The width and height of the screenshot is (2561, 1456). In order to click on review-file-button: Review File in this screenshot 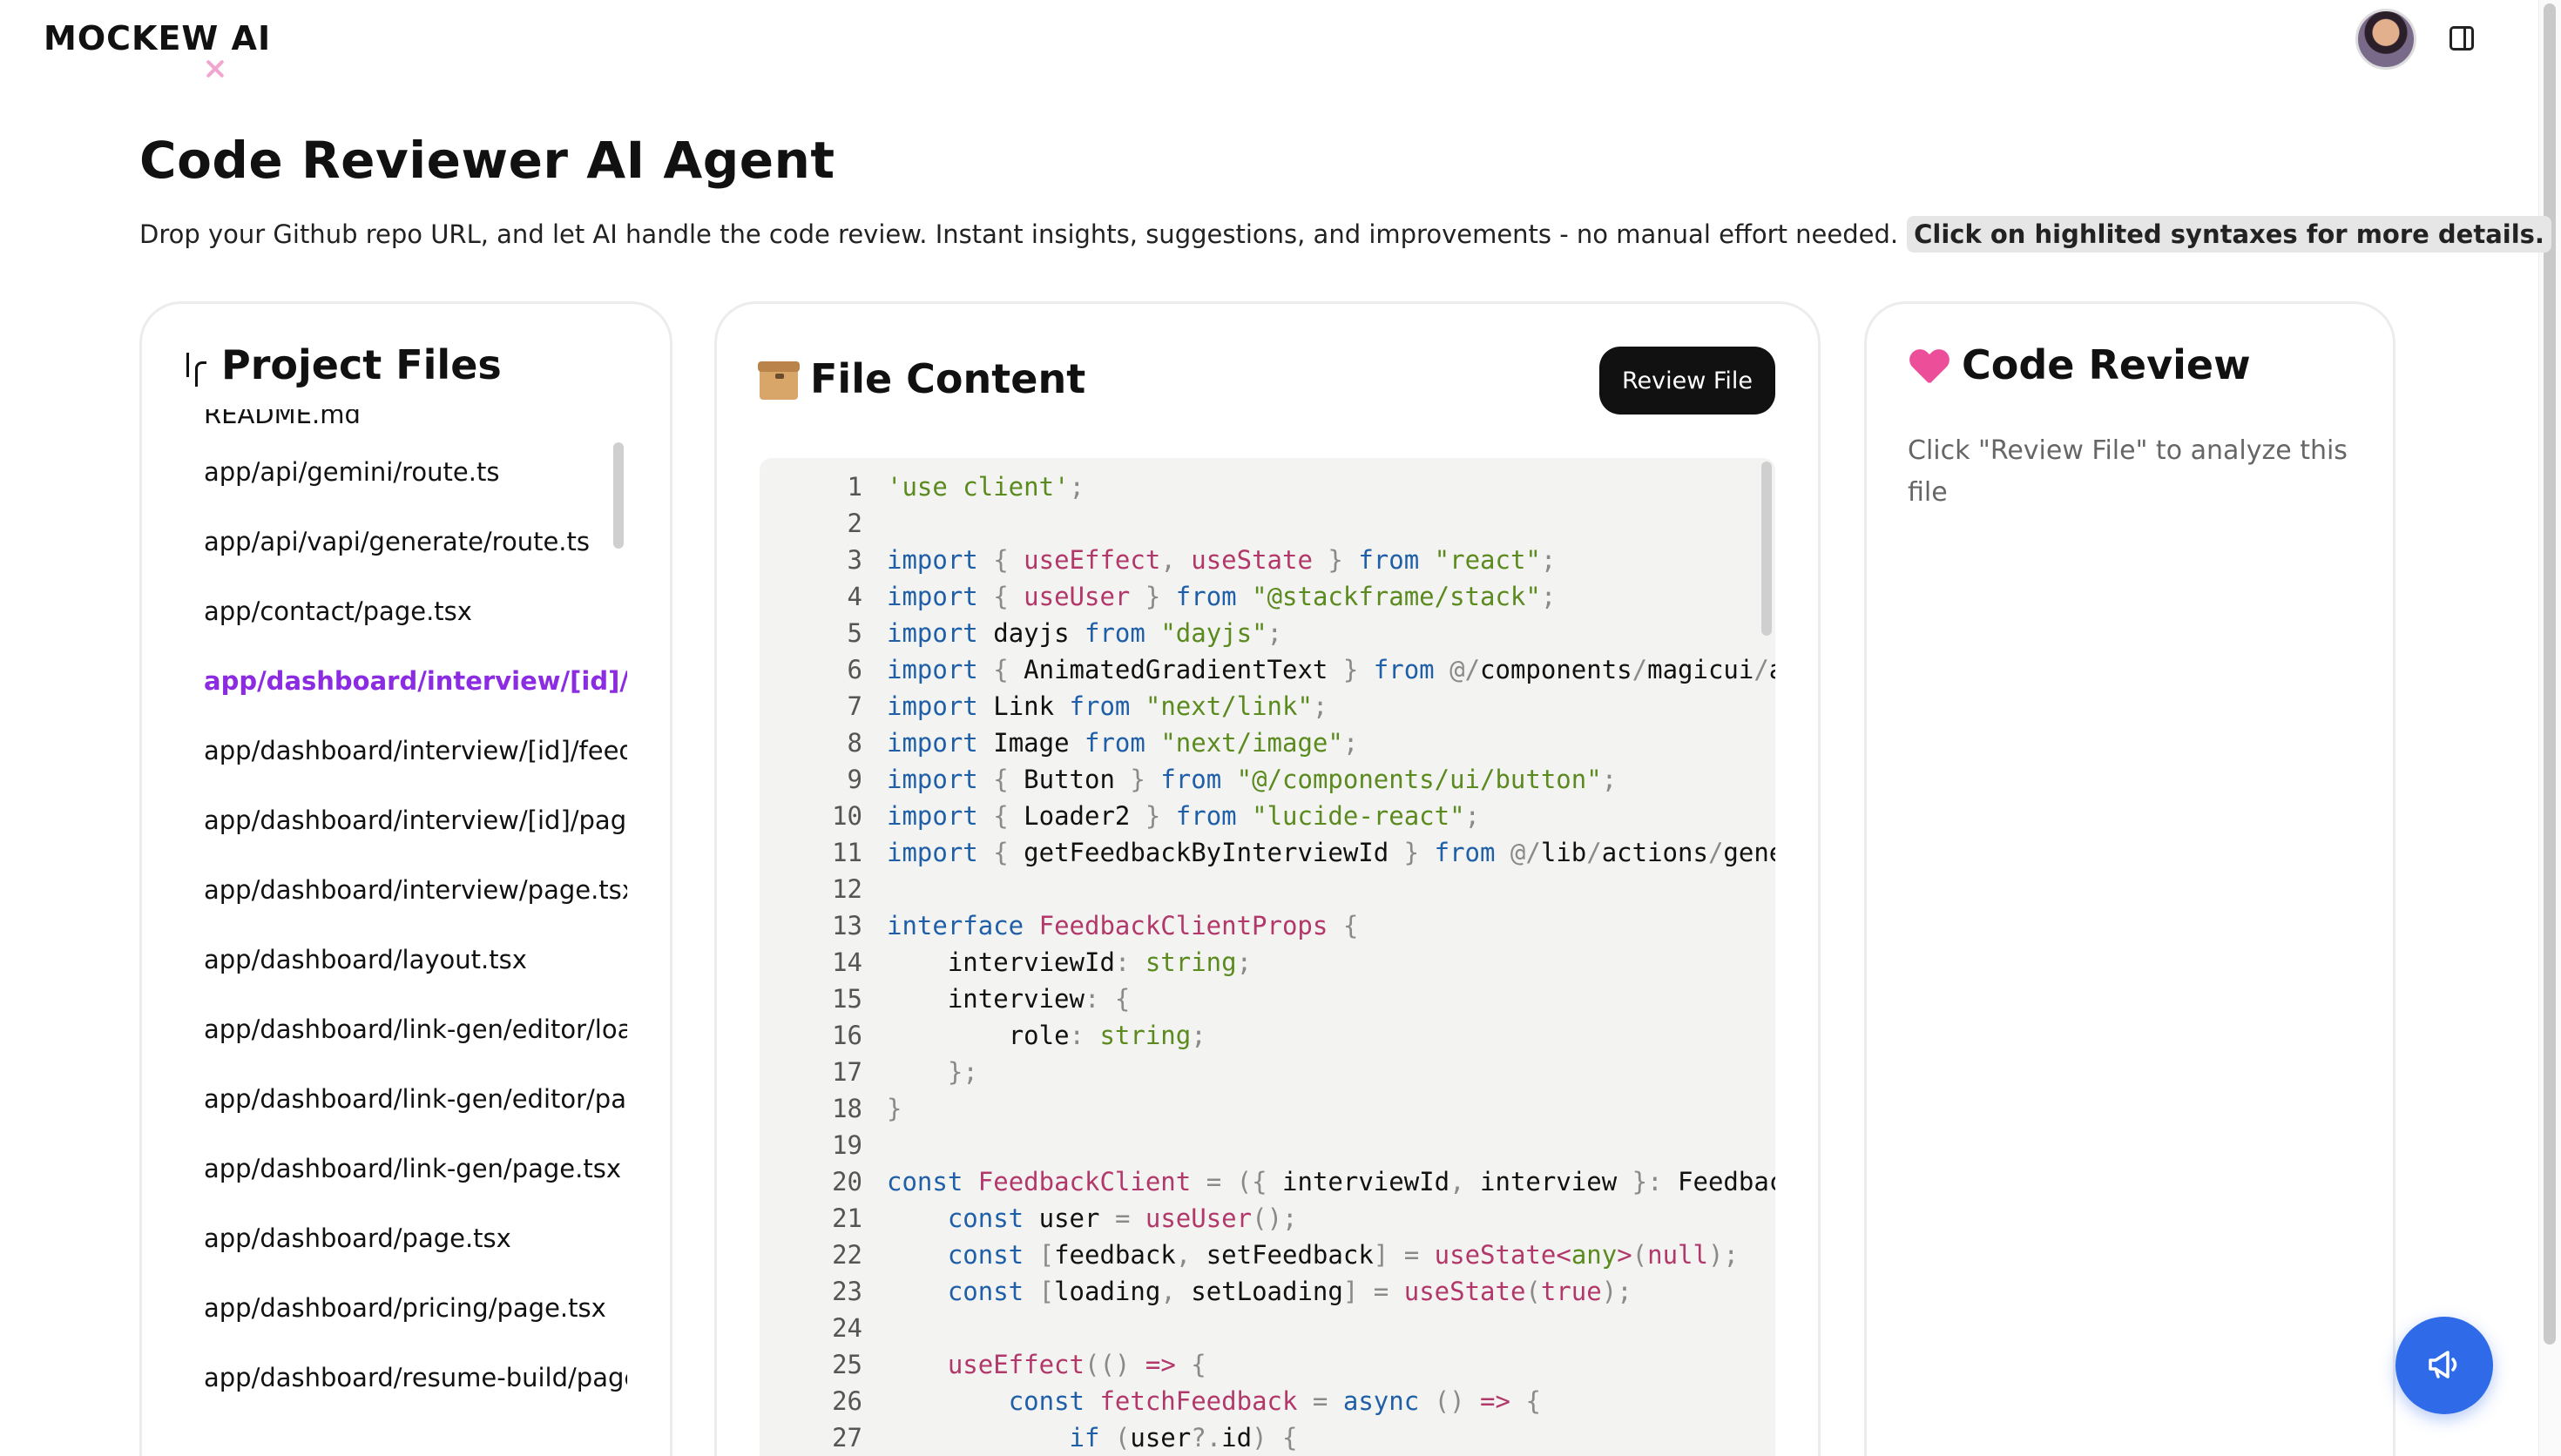, I will do `click(1687, 381)`.